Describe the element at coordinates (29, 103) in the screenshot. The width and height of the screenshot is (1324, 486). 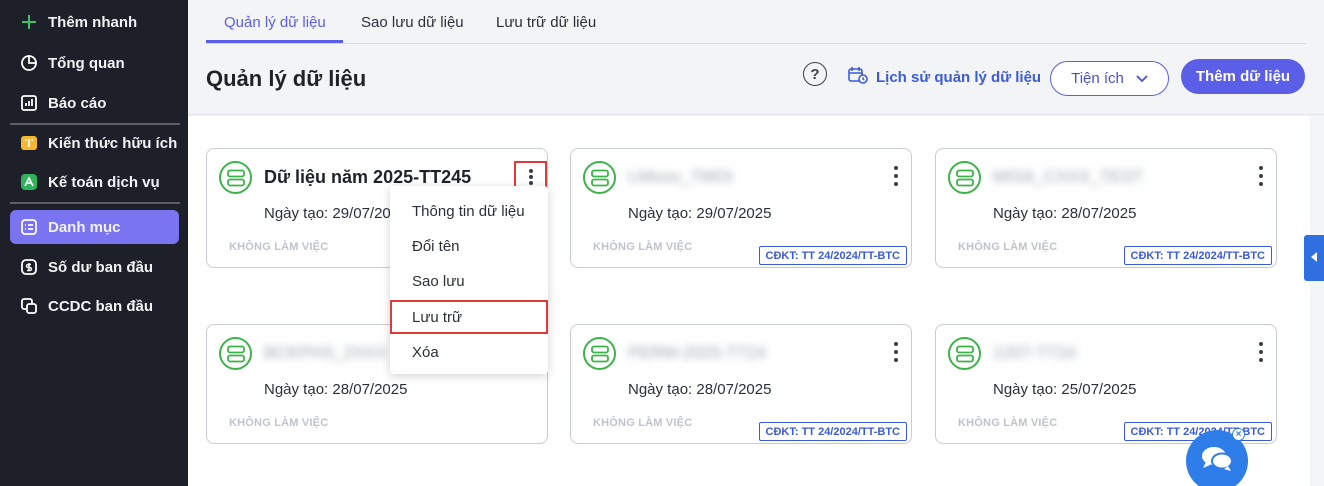
I see `report-chart-icon` at that location.